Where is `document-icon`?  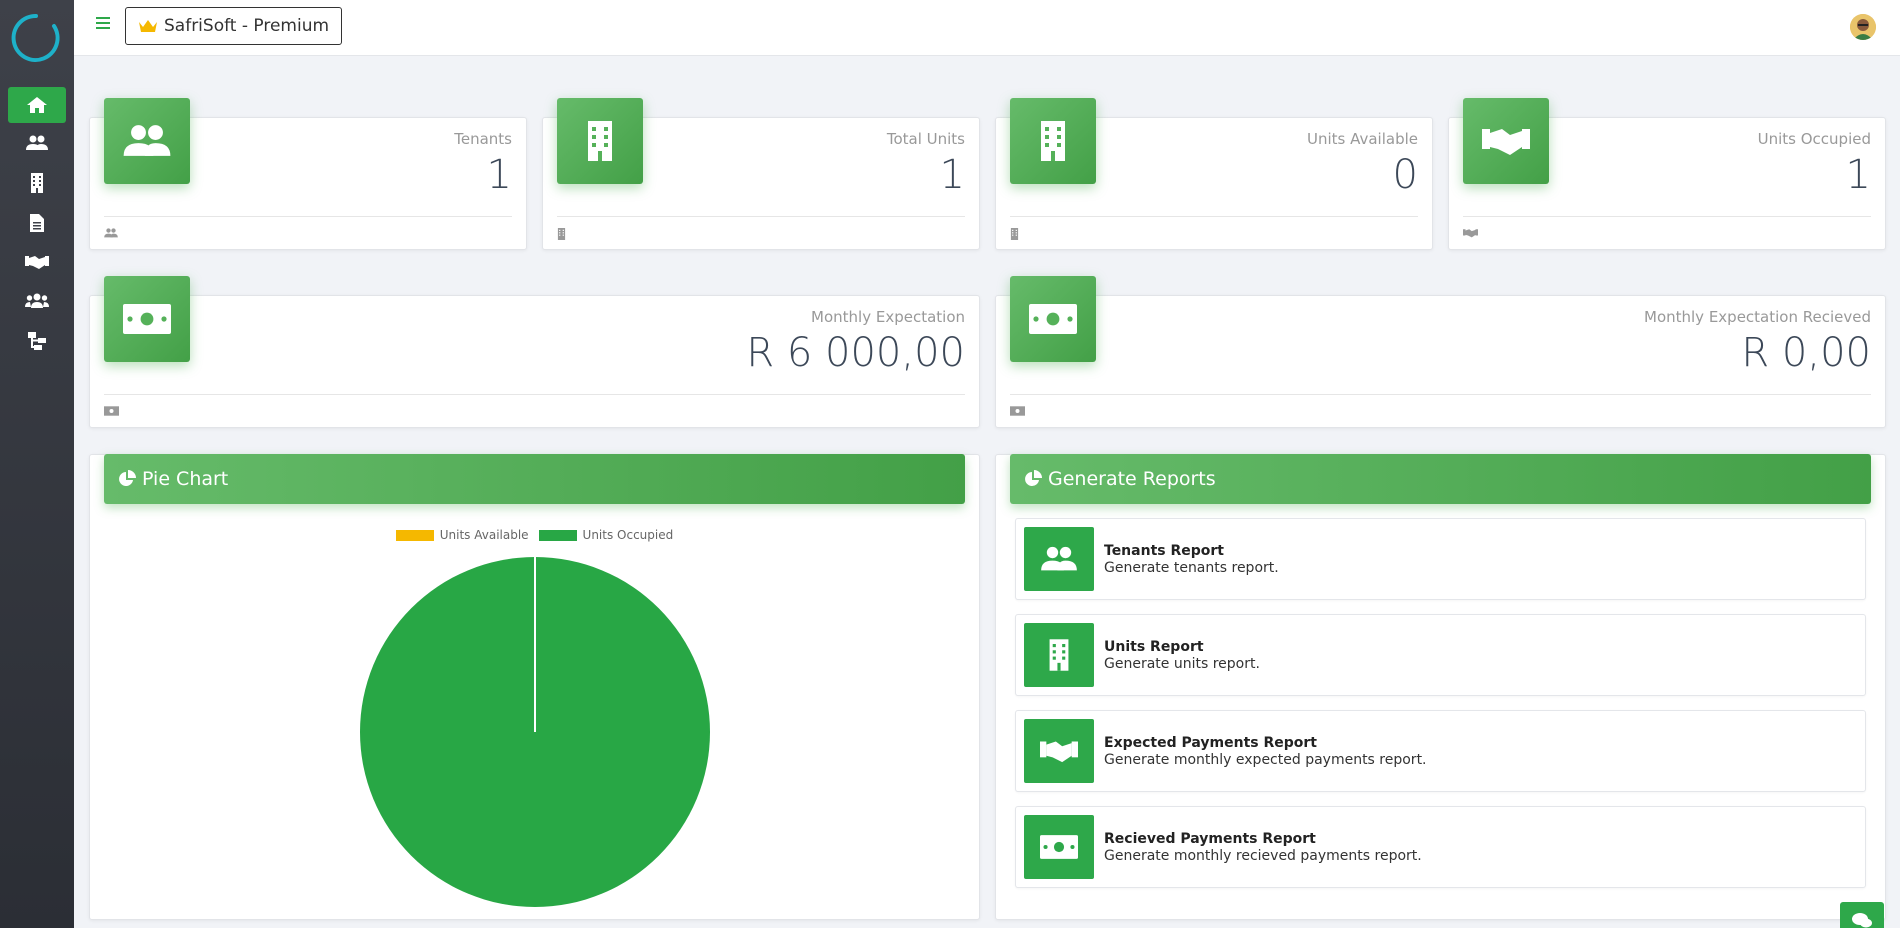
document-icon is located at coordinates (37, 223).